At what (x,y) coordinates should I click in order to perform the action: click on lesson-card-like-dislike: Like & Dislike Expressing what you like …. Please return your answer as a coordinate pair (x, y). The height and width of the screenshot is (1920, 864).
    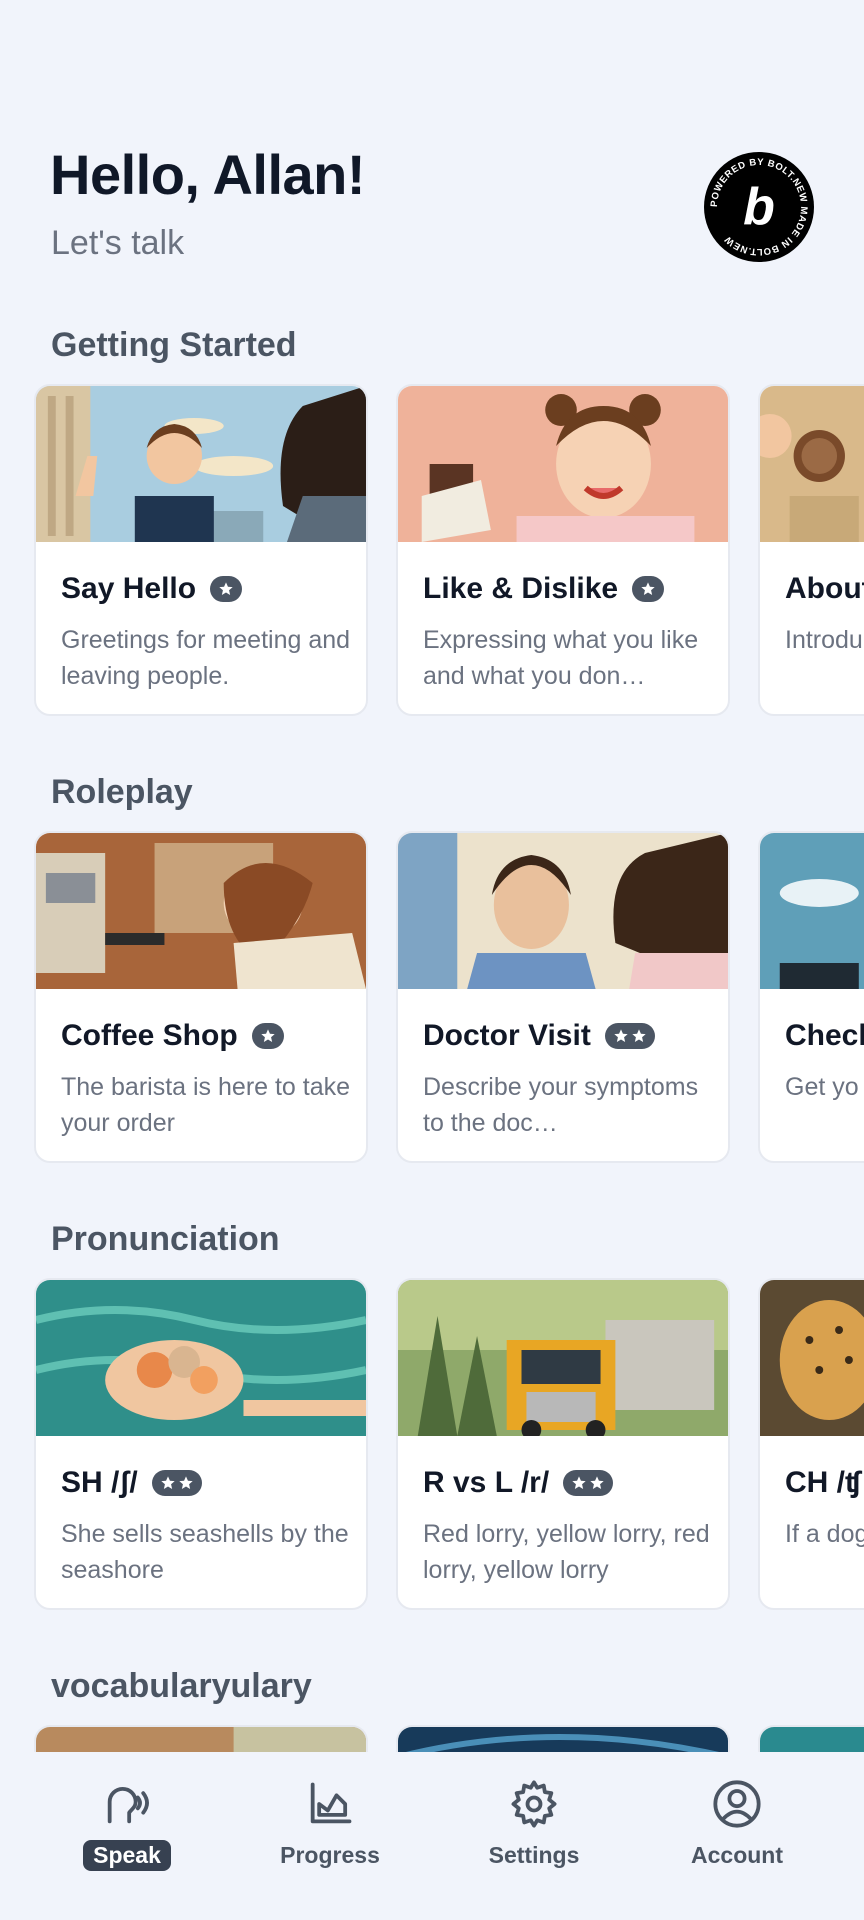
    Looking at the image, I should click on (563, 550).